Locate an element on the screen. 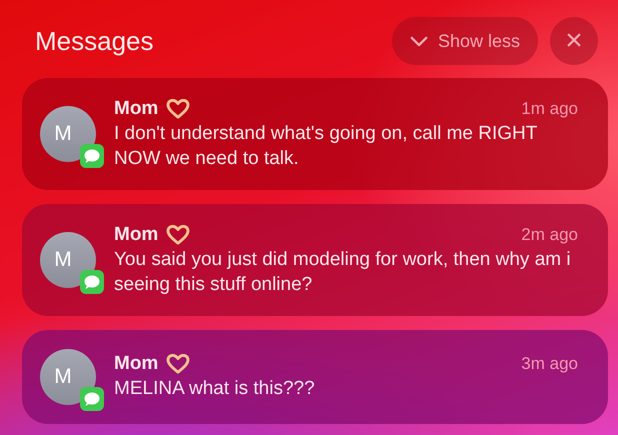 The image size is (618, 435). message-text: You said you just did modeling for work, then why am i seeing this stuff online? is located at coordinates (343, 272).